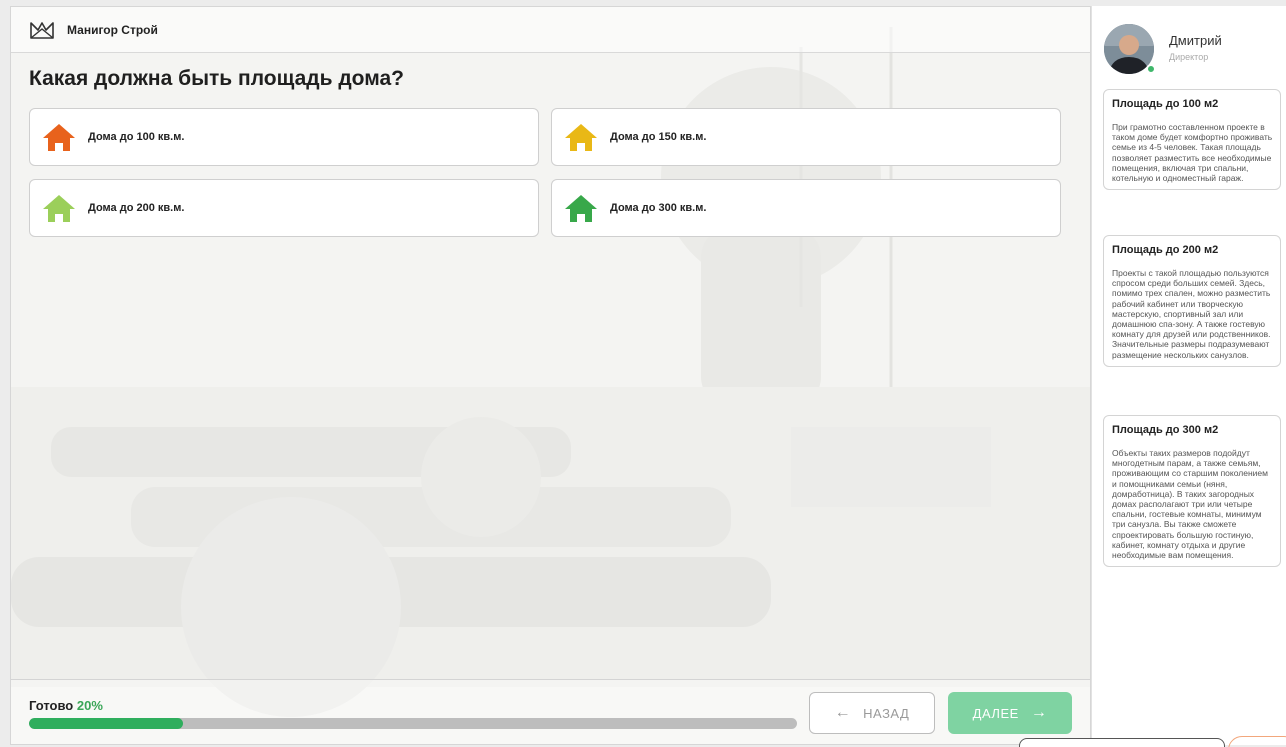 The width and height of the screenshot is (1286, 747). Describe the element at coordinates (806, 208) in the screenshot. I see `option-300: Дома до 300 кв.м.` at that location.